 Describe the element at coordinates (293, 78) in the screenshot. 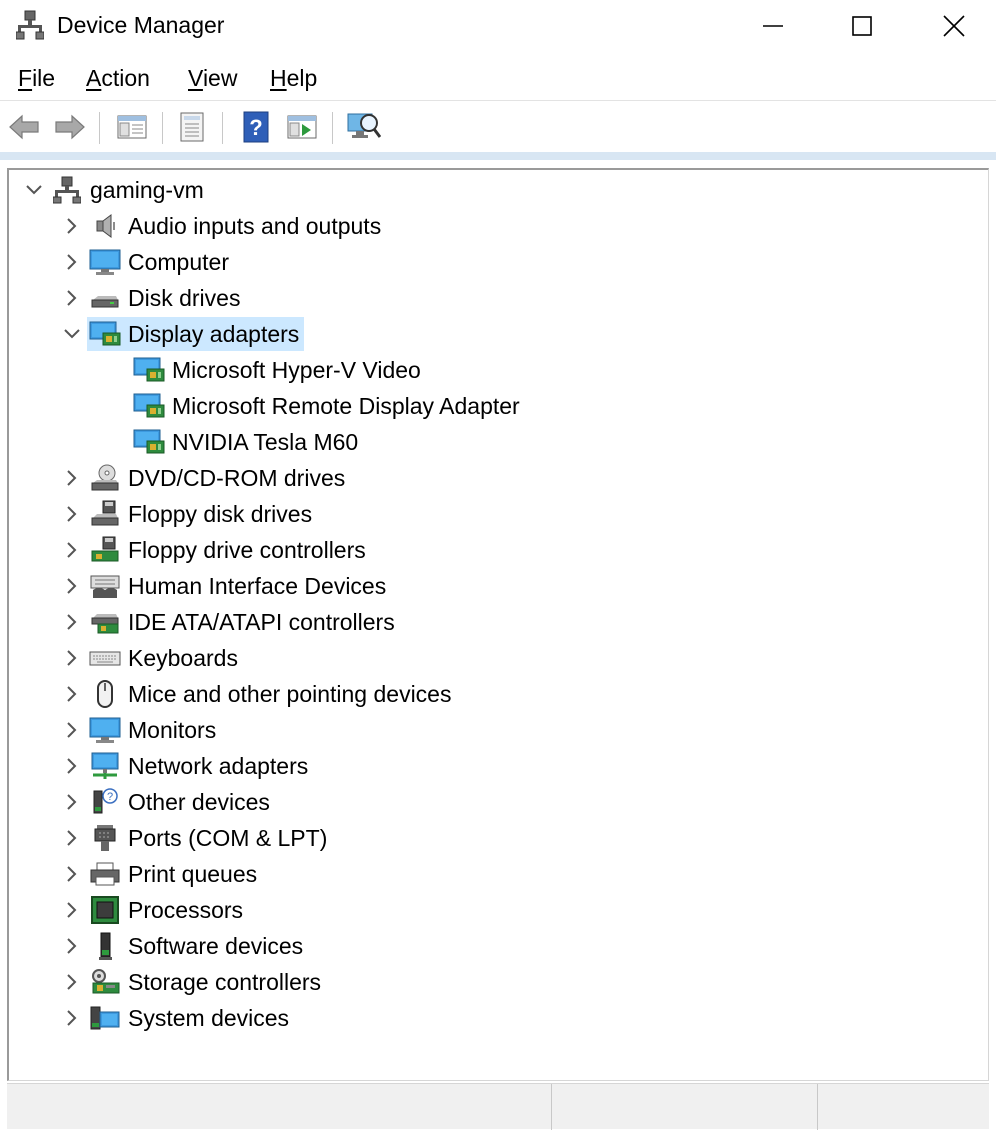

I see `menu-help: Help` at that location.